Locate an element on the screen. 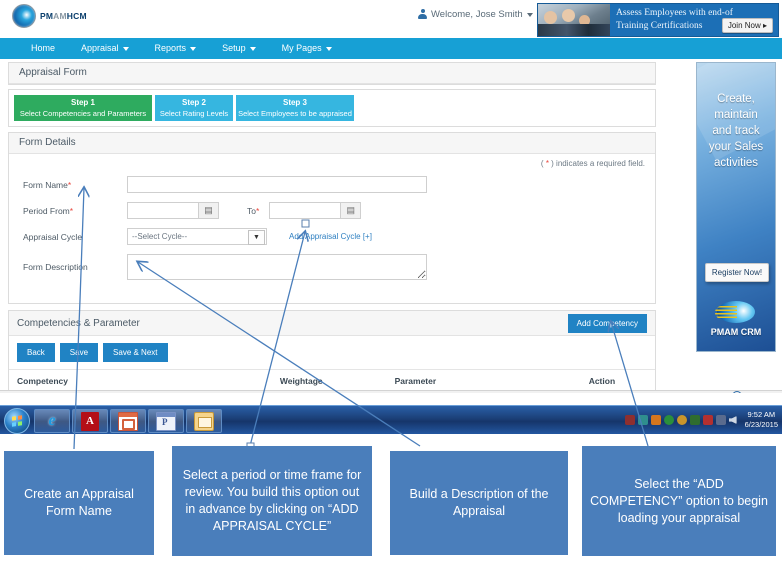  volume-icon is located at coordinates (732, 420).